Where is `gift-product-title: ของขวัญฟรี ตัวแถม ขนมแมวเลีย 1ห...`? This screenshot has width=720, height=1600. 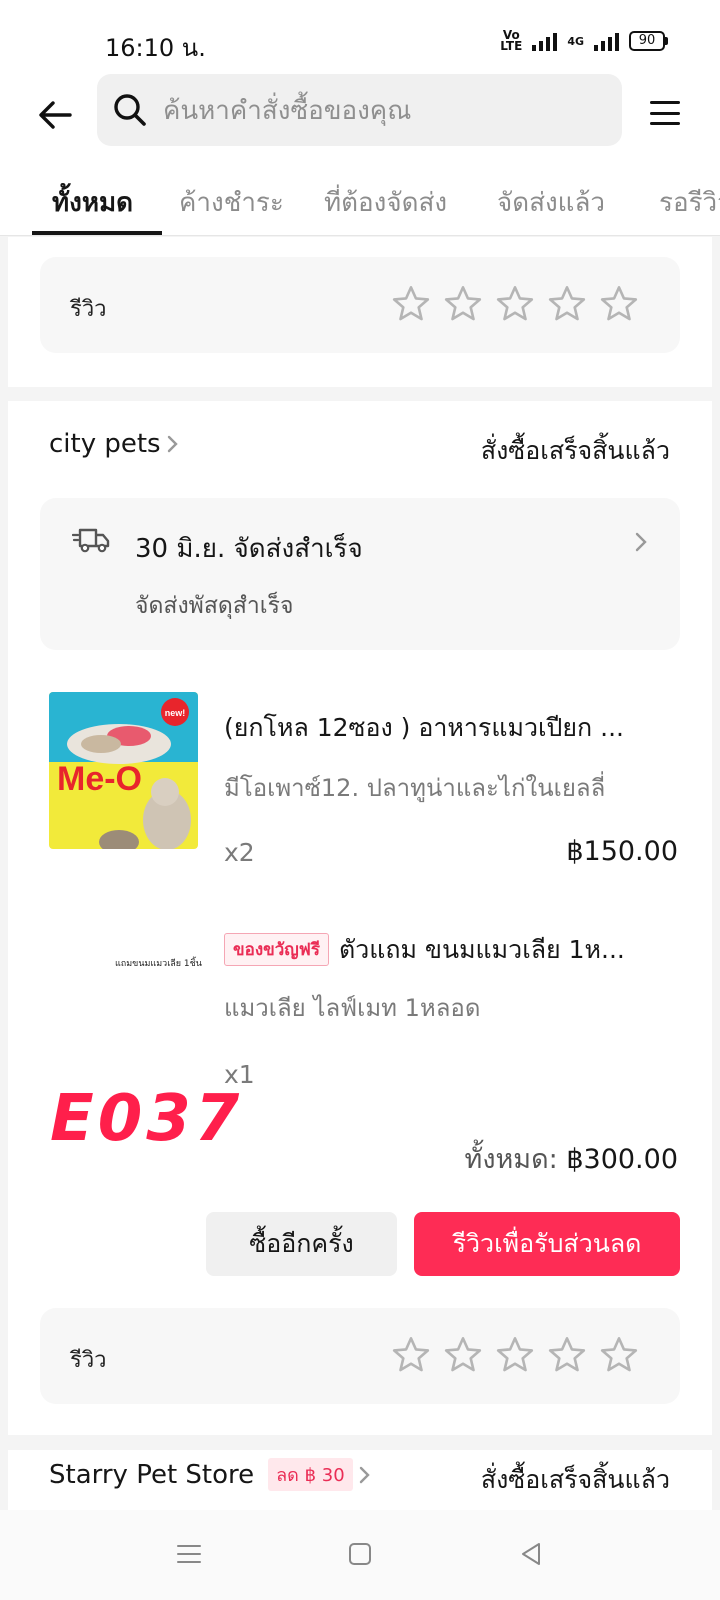
gift-product-title: ของขวัญฟรี ตัวแถม ขนมแมวเลีย 1ห... is located at coordinates (452, 950).